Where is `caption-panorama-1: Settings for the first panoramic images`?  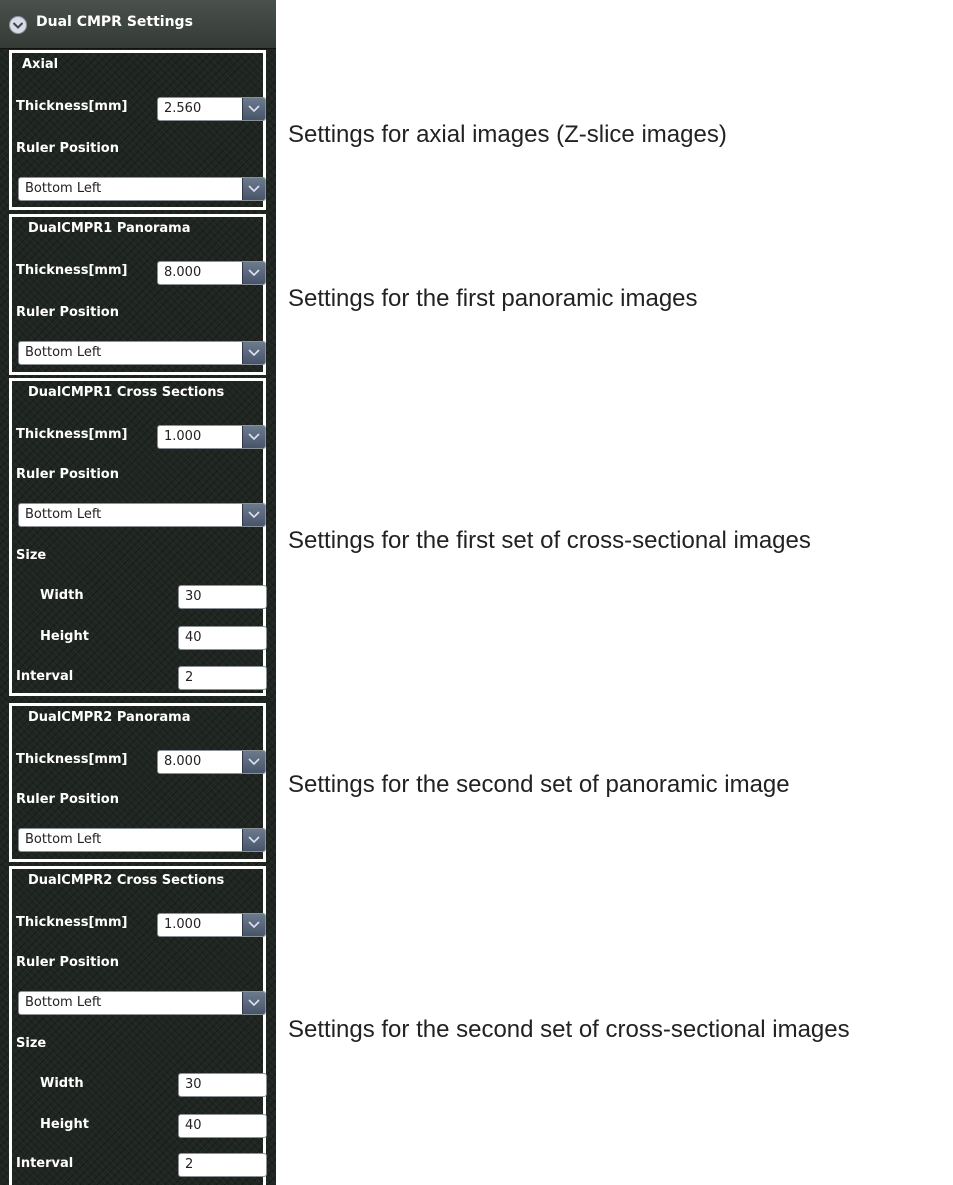 caption-panorama-1: Settings for the first panoramic images is located at coordinates (493, 298).